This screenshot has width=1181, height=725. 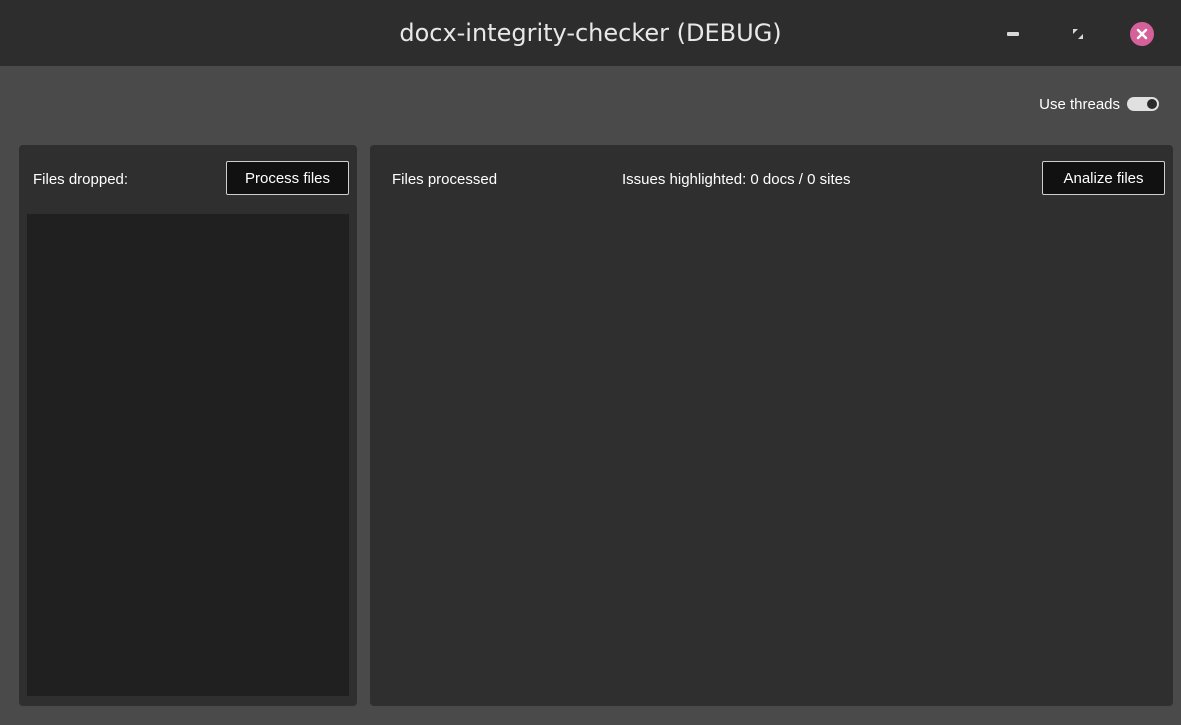 What do you see at coordinates (445, 179) in the screenshot?
I see `files-processed-label: Files processed` at bounding box center [445, 179].